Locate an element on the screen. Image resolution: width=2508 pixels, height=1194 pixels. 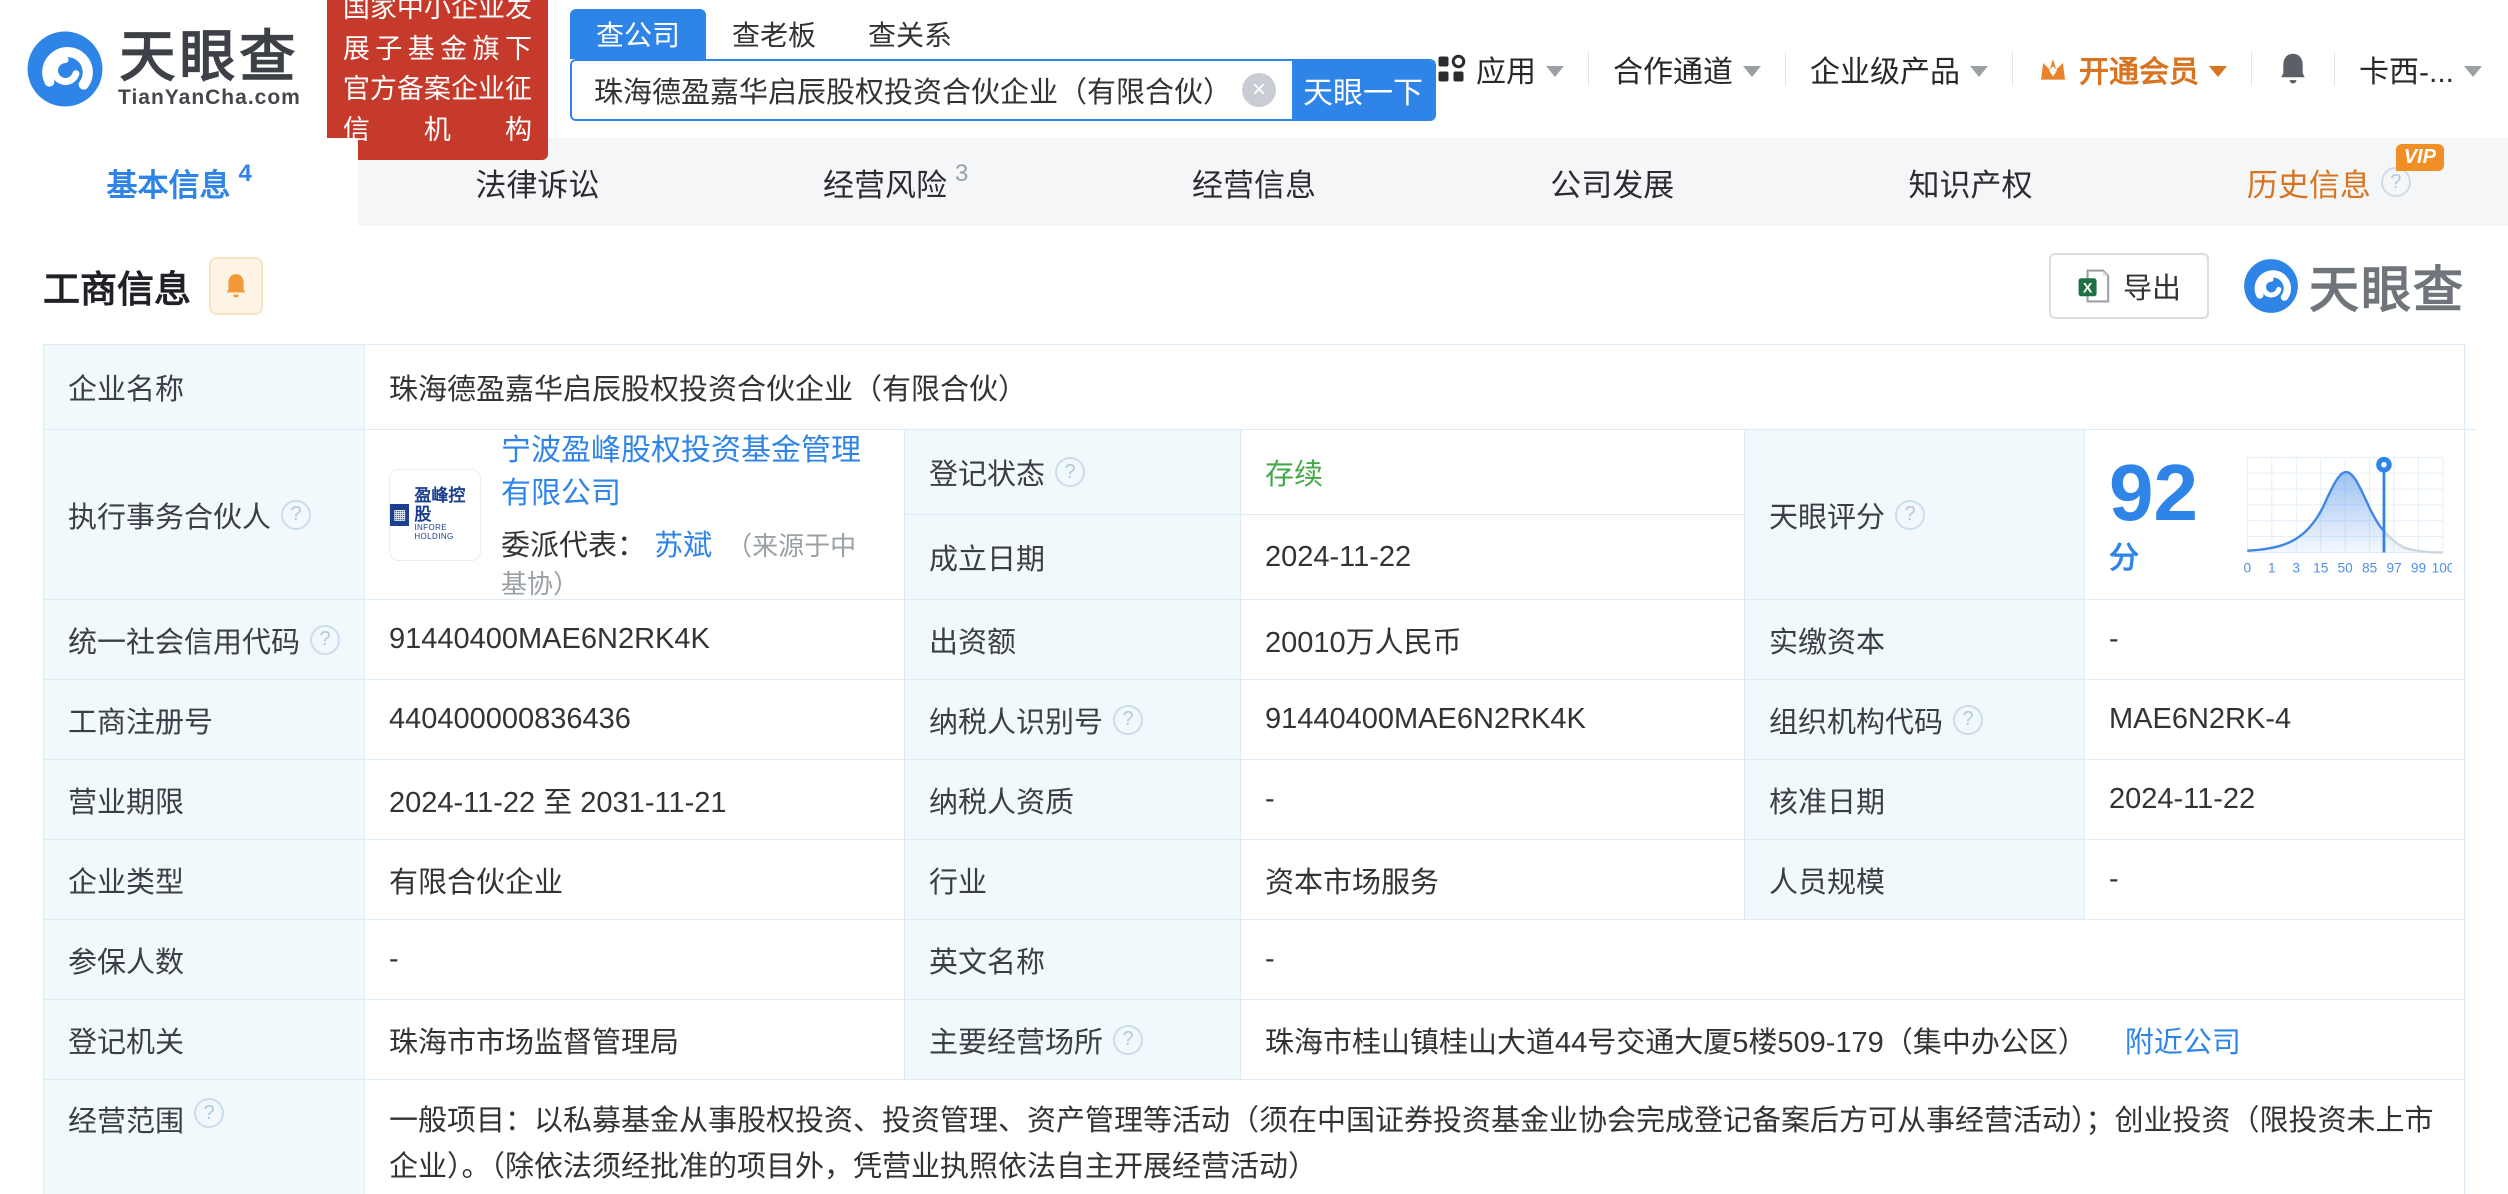
tab-history-info: VIP 历史信息 is located at coordinates (2329, 182).